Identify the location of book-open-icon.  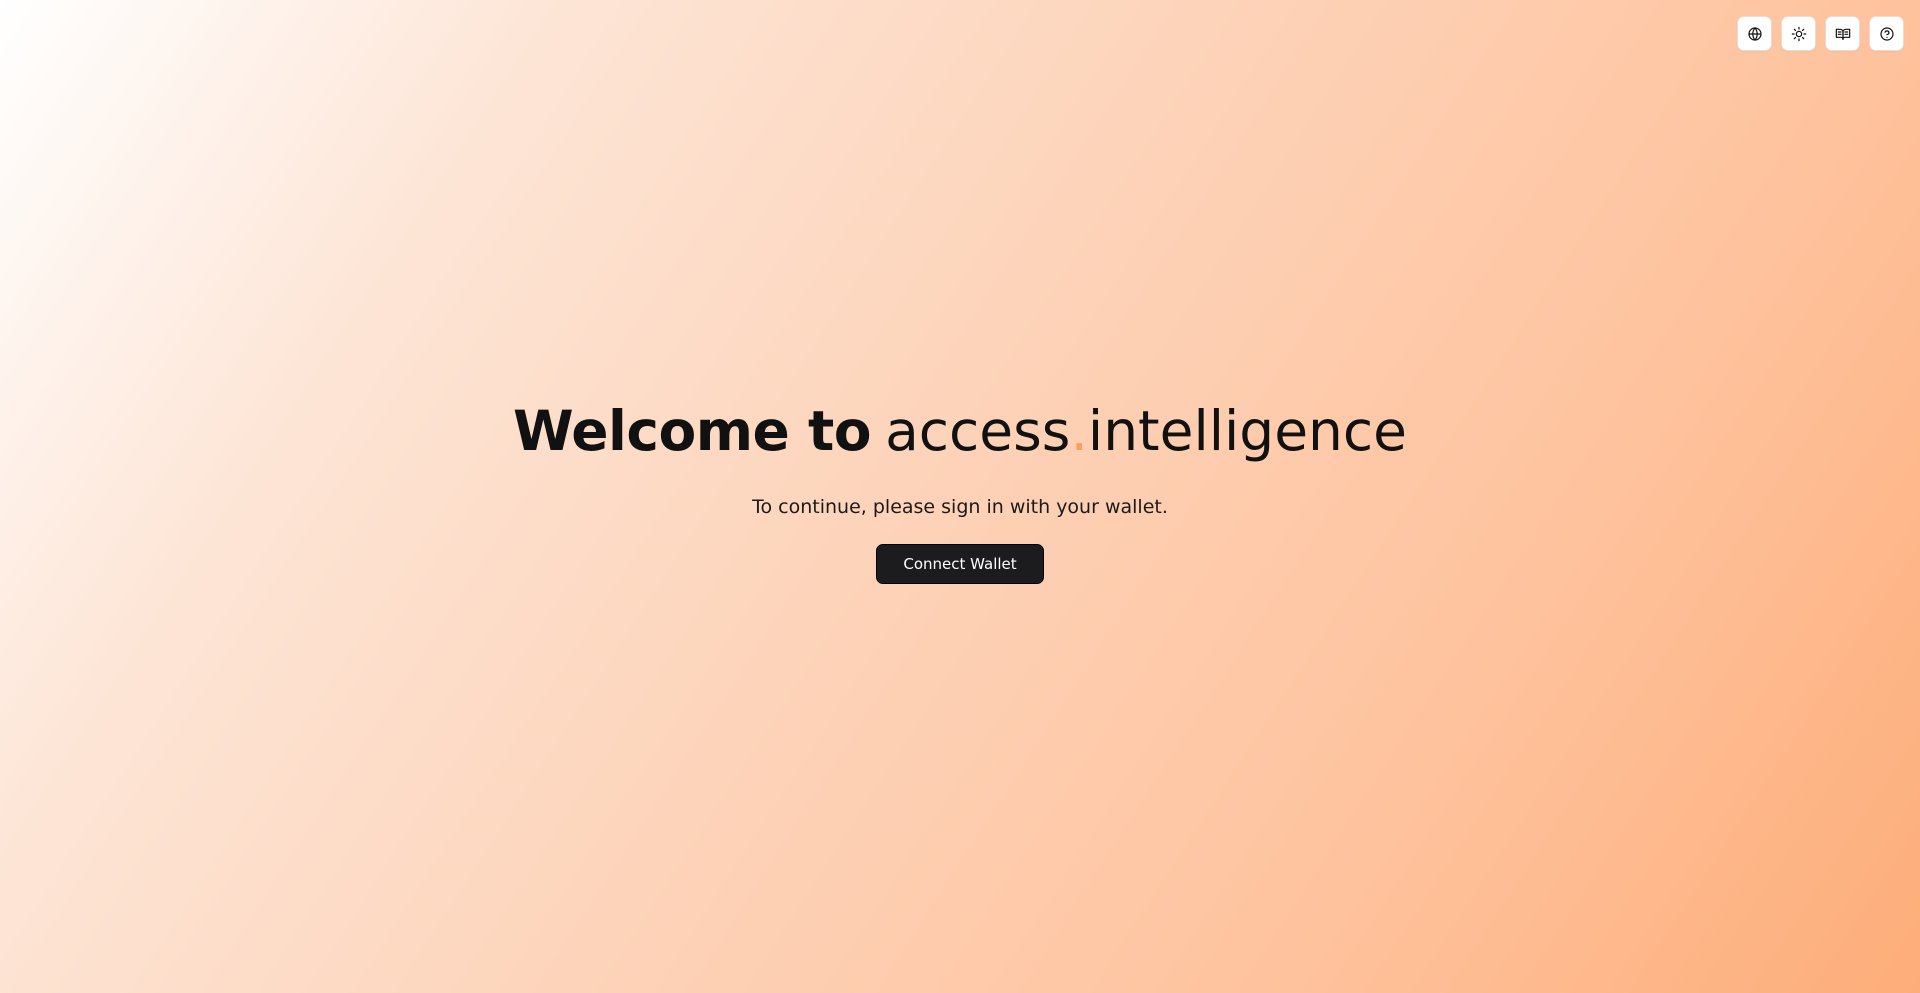
(1842, 34).